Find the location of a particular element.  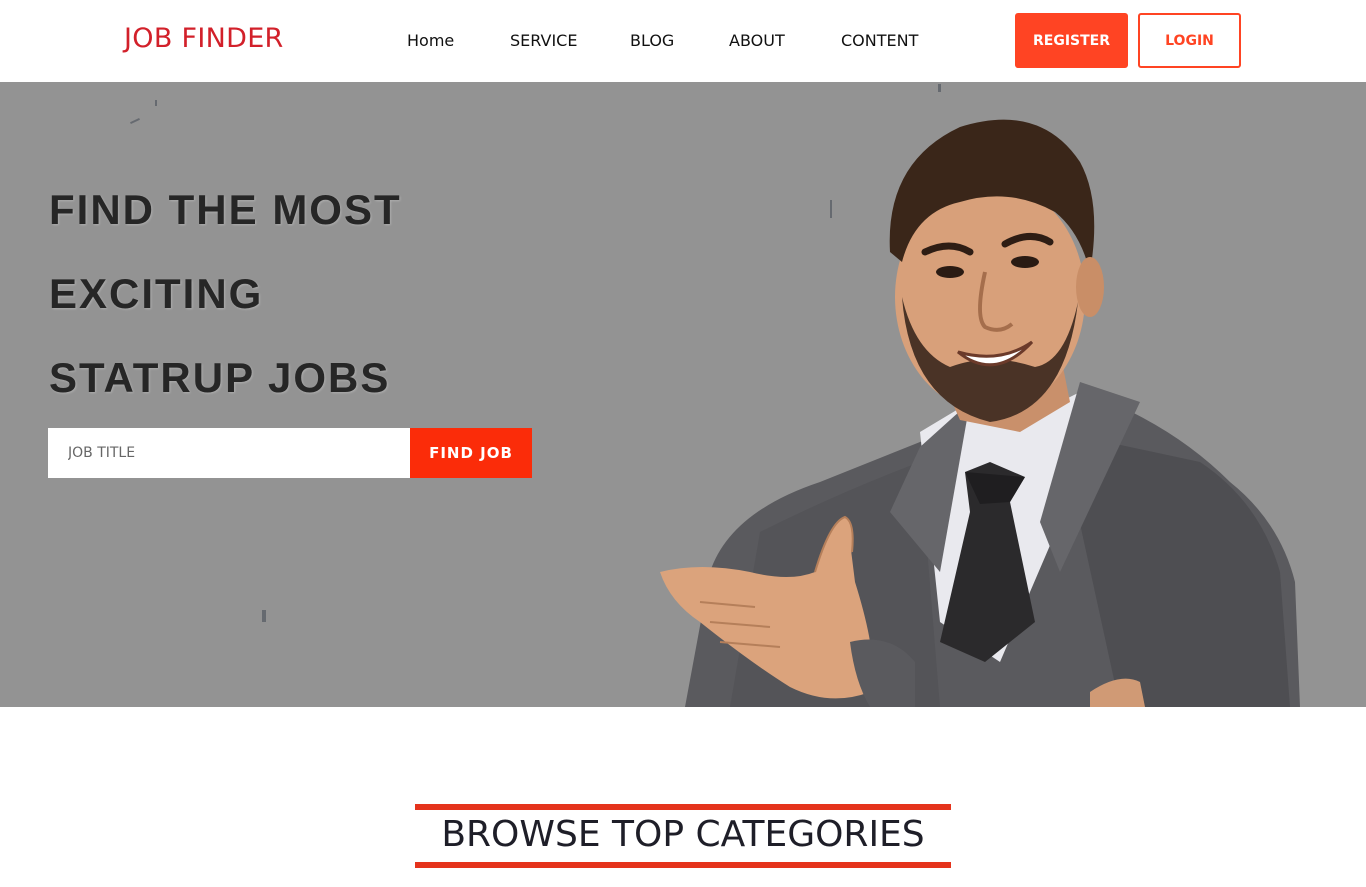

categories-title: BROWSE TOP CATEGORIES is located at coordinates (683, 834).